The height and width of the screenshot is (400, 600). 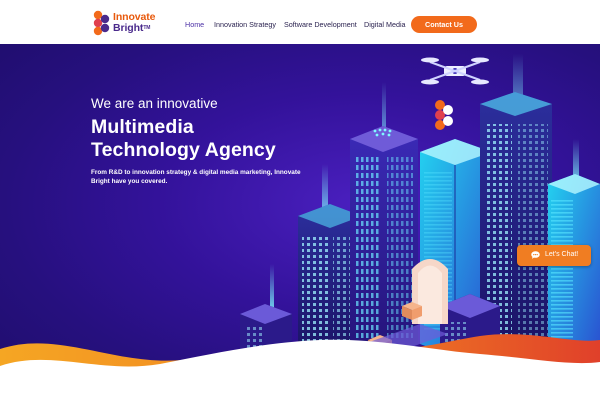 What do you see at coordinates (444, 24) in the screenshot?
I see `contact-us-button: Contact Us` at bounding box center [444, 24].